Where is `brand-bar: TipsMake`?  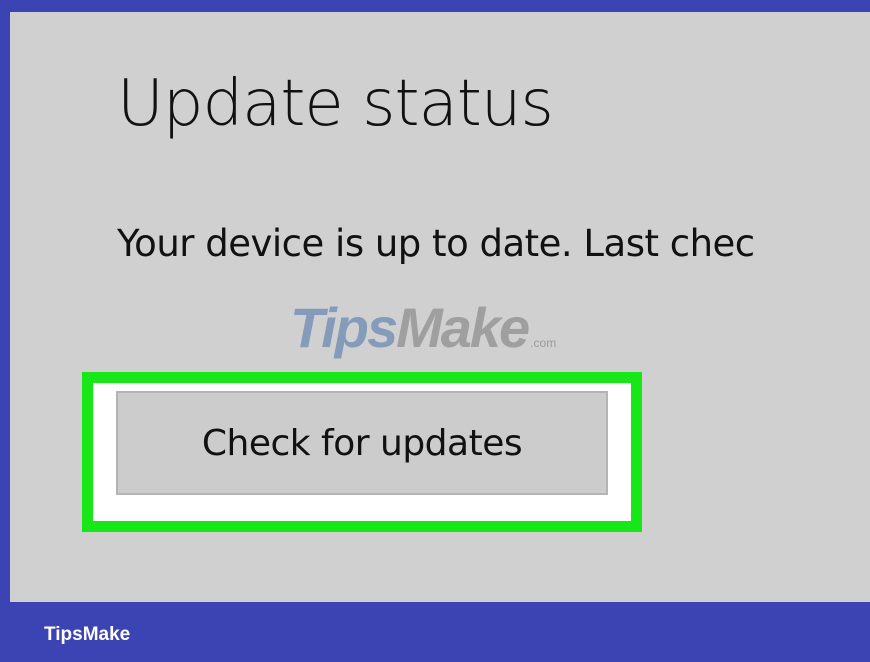
brand-bar: TipsMake is located at coordinates (435, 632).